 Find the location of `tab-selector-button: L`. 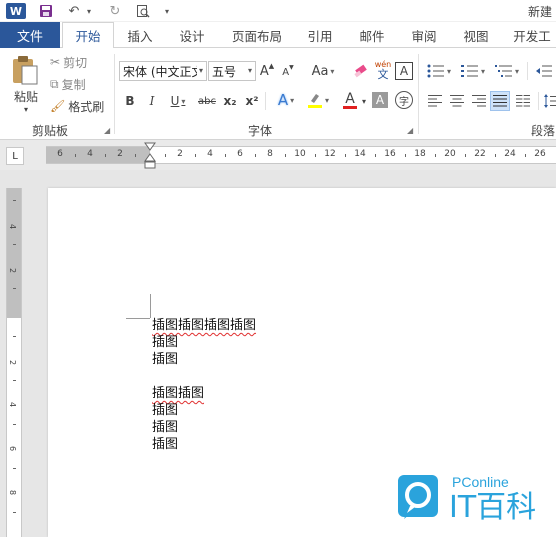

tab-selector-button: L is located at coordinates (15, 156).